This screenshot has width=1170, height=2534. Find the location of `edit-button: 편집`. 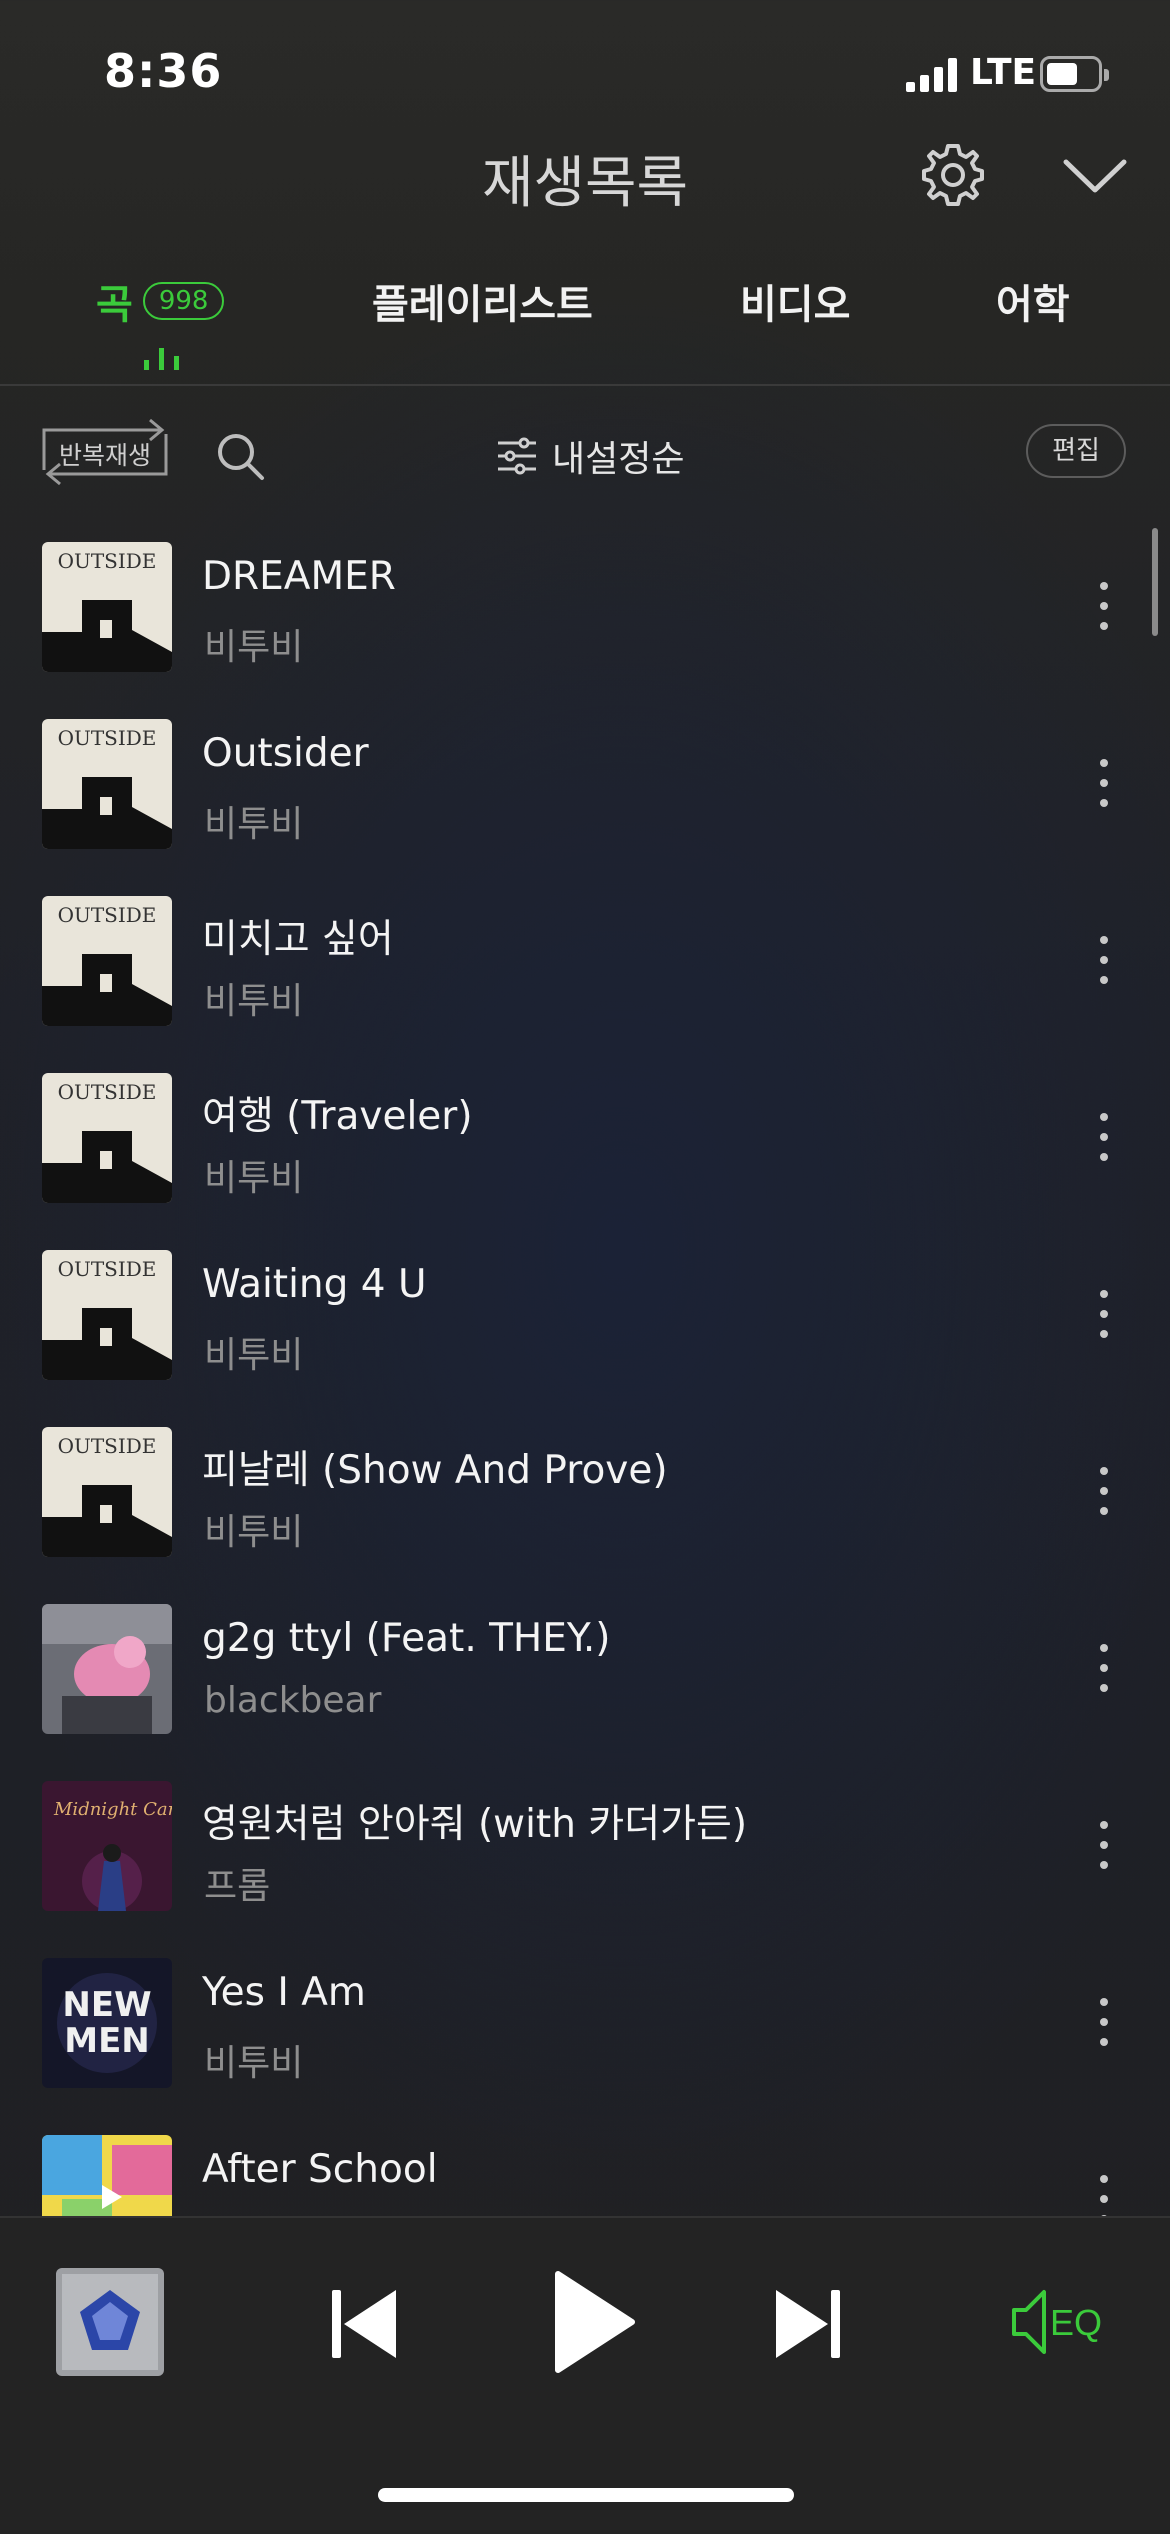

edit-button: 편집 is located at coordinates (1076, 451).